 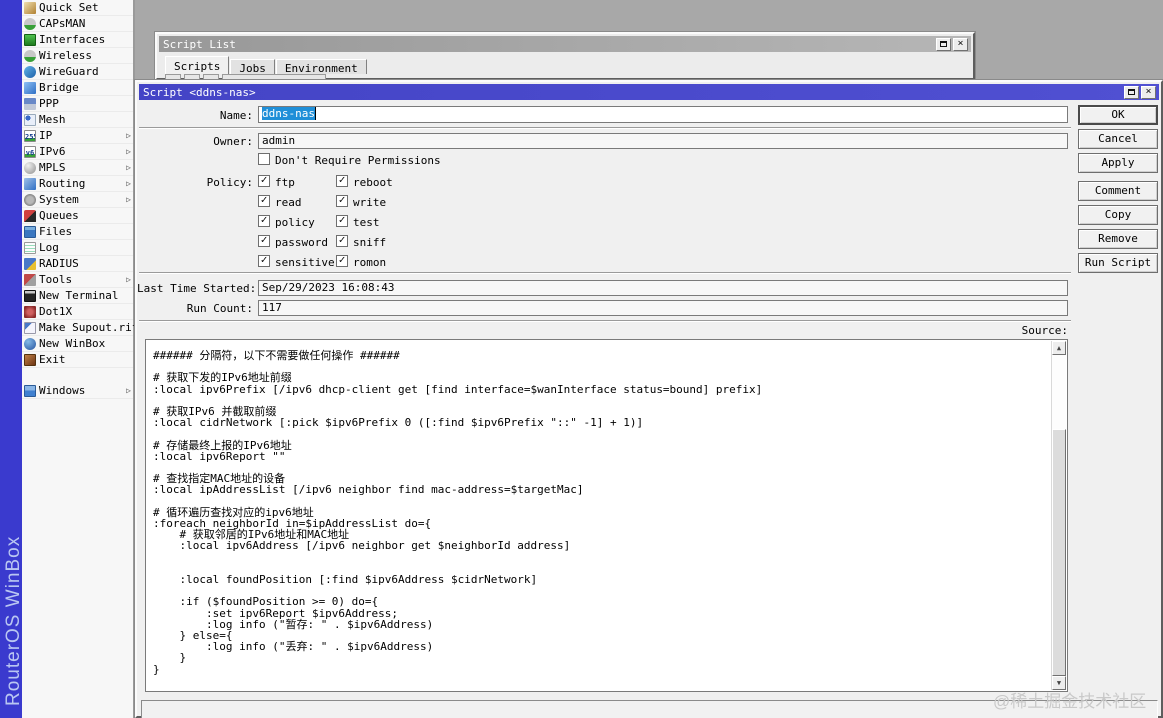 What do you see at coordinates (80, 328) in the screenshot?
I see `sidebar-item-make-supout: Make Supout.rif` at bounding box center [80, 328].